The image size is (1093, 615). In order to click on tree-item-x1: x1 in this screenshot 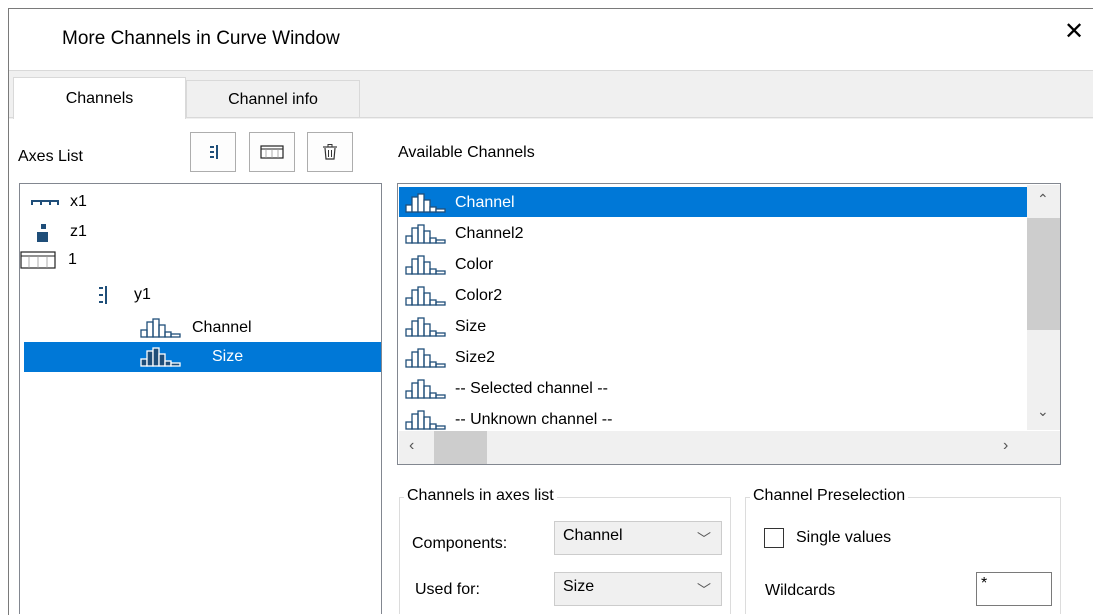, I will do `click(58, 202)`.